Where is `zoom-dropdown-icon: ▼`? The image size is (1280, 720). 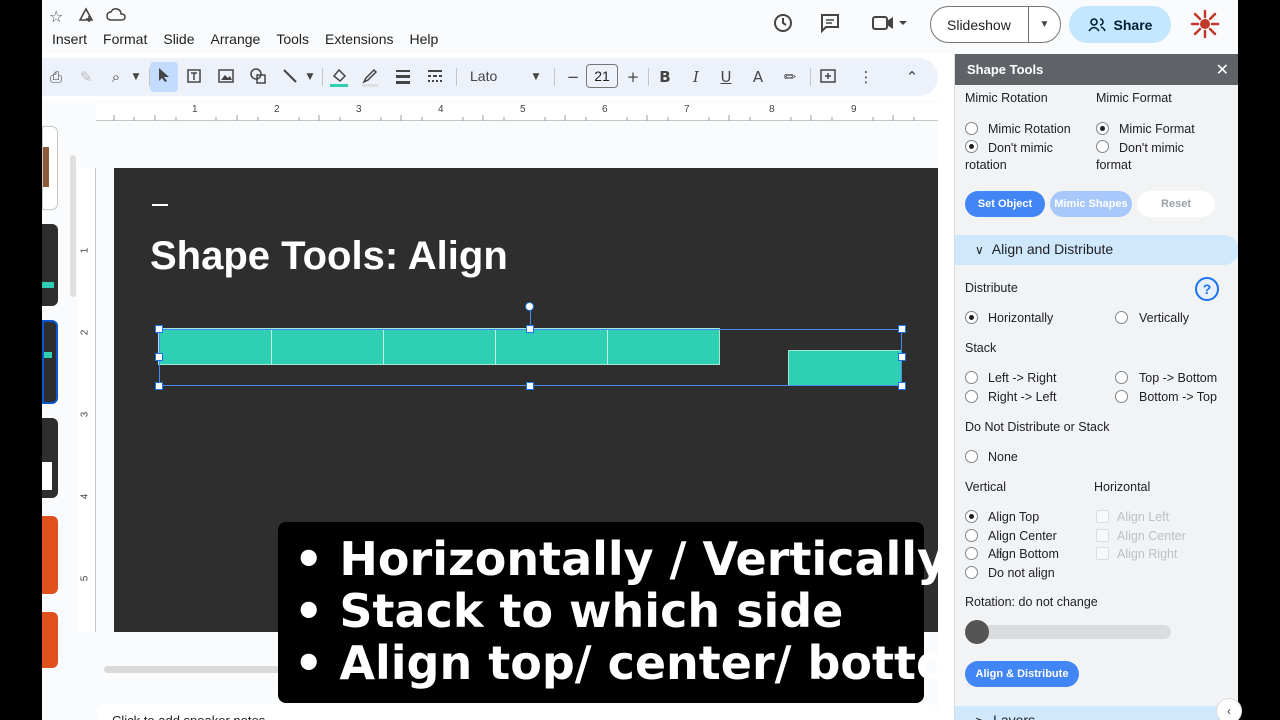
zoom-dropdown-icon: ▼ is located at coordinates (136, 77).